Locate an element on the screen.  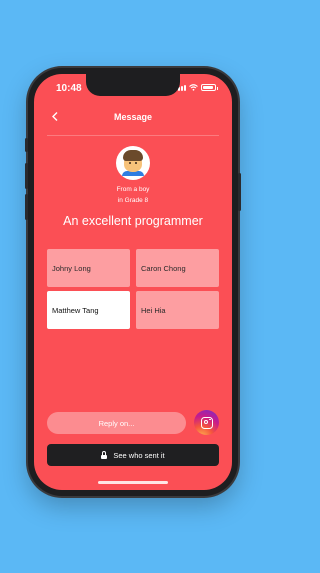
instagram-share-button is located at coordinates (206, 422).